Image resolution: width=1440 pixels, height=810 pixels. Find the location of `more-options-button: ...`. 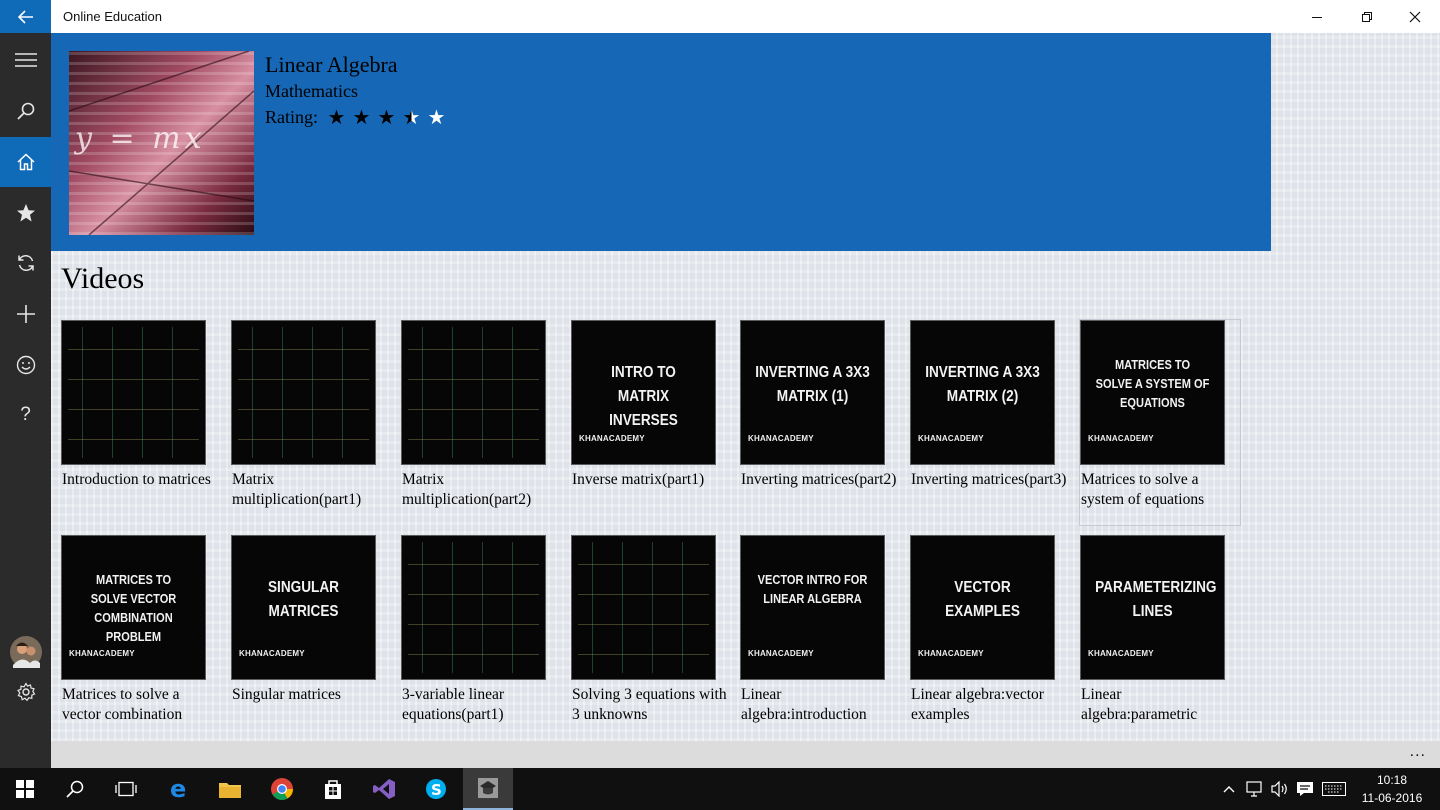

more-options-button: ... is located at coordinates (1418, 752).